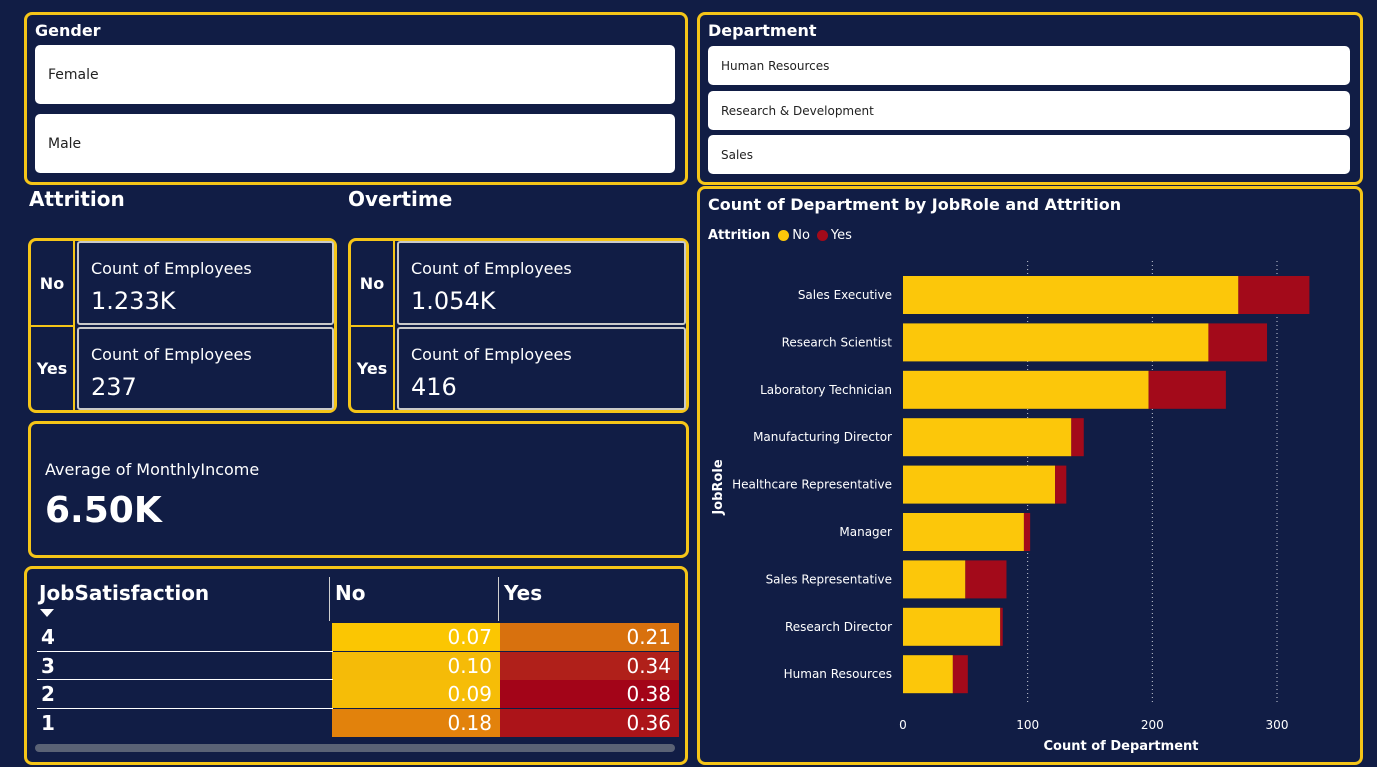 Image resolution: width=1377 pixels, height=767 pixels. I want to click on gender-item-label: Male, so click(65, 143).